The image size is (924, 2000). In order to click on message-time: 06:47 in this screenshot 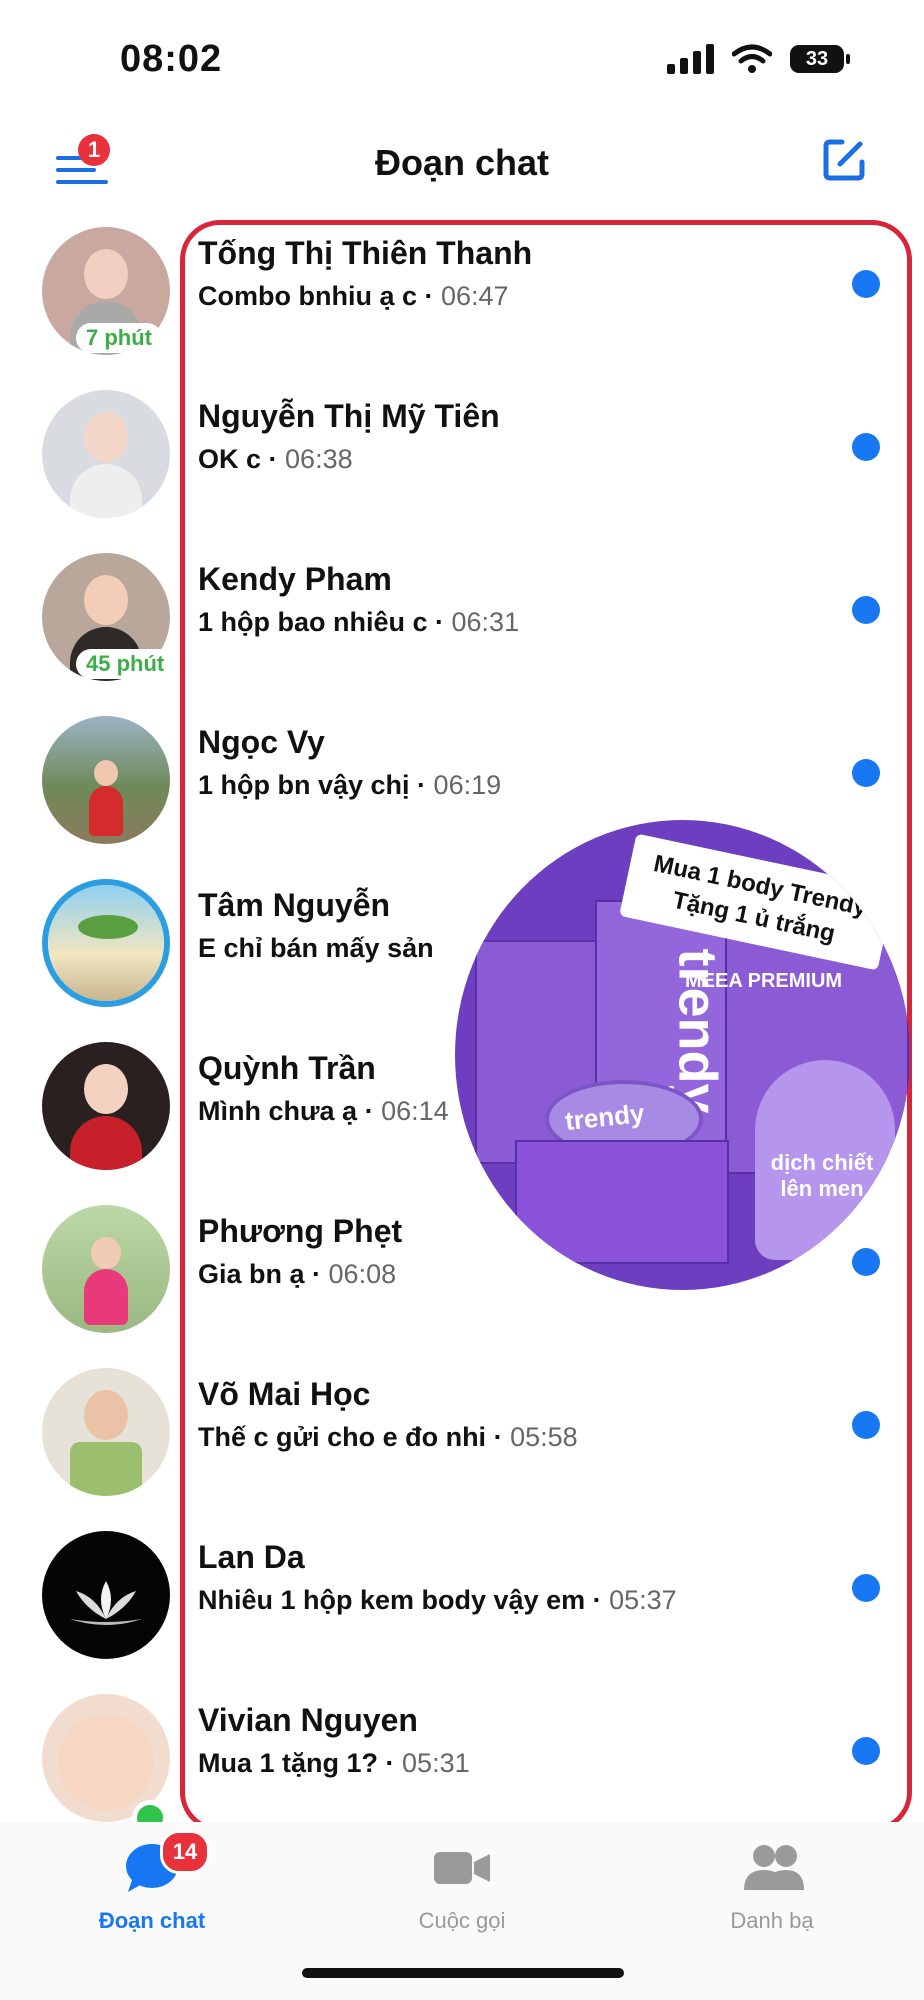, I will do `click(475, 296)`.